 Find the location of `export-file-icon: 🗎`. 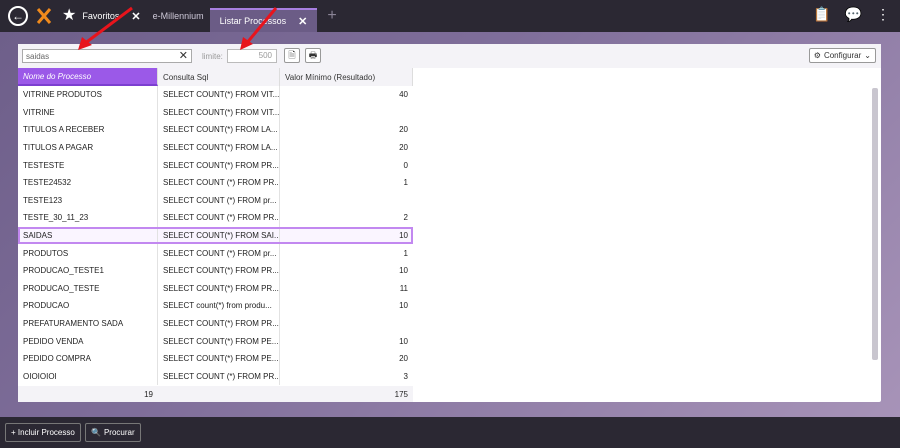

export-file-icon: 🗎 is located at coordinates (292, 55).